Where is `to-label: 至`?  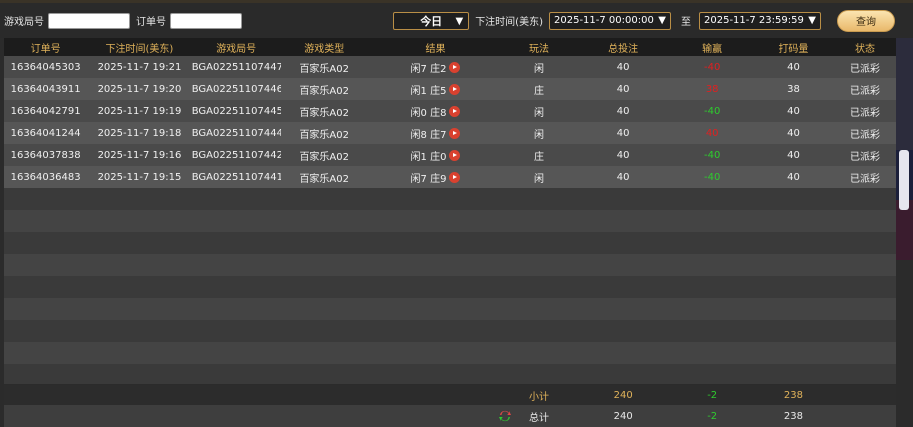 to-label: 至 is located at coordinates (686, 22).